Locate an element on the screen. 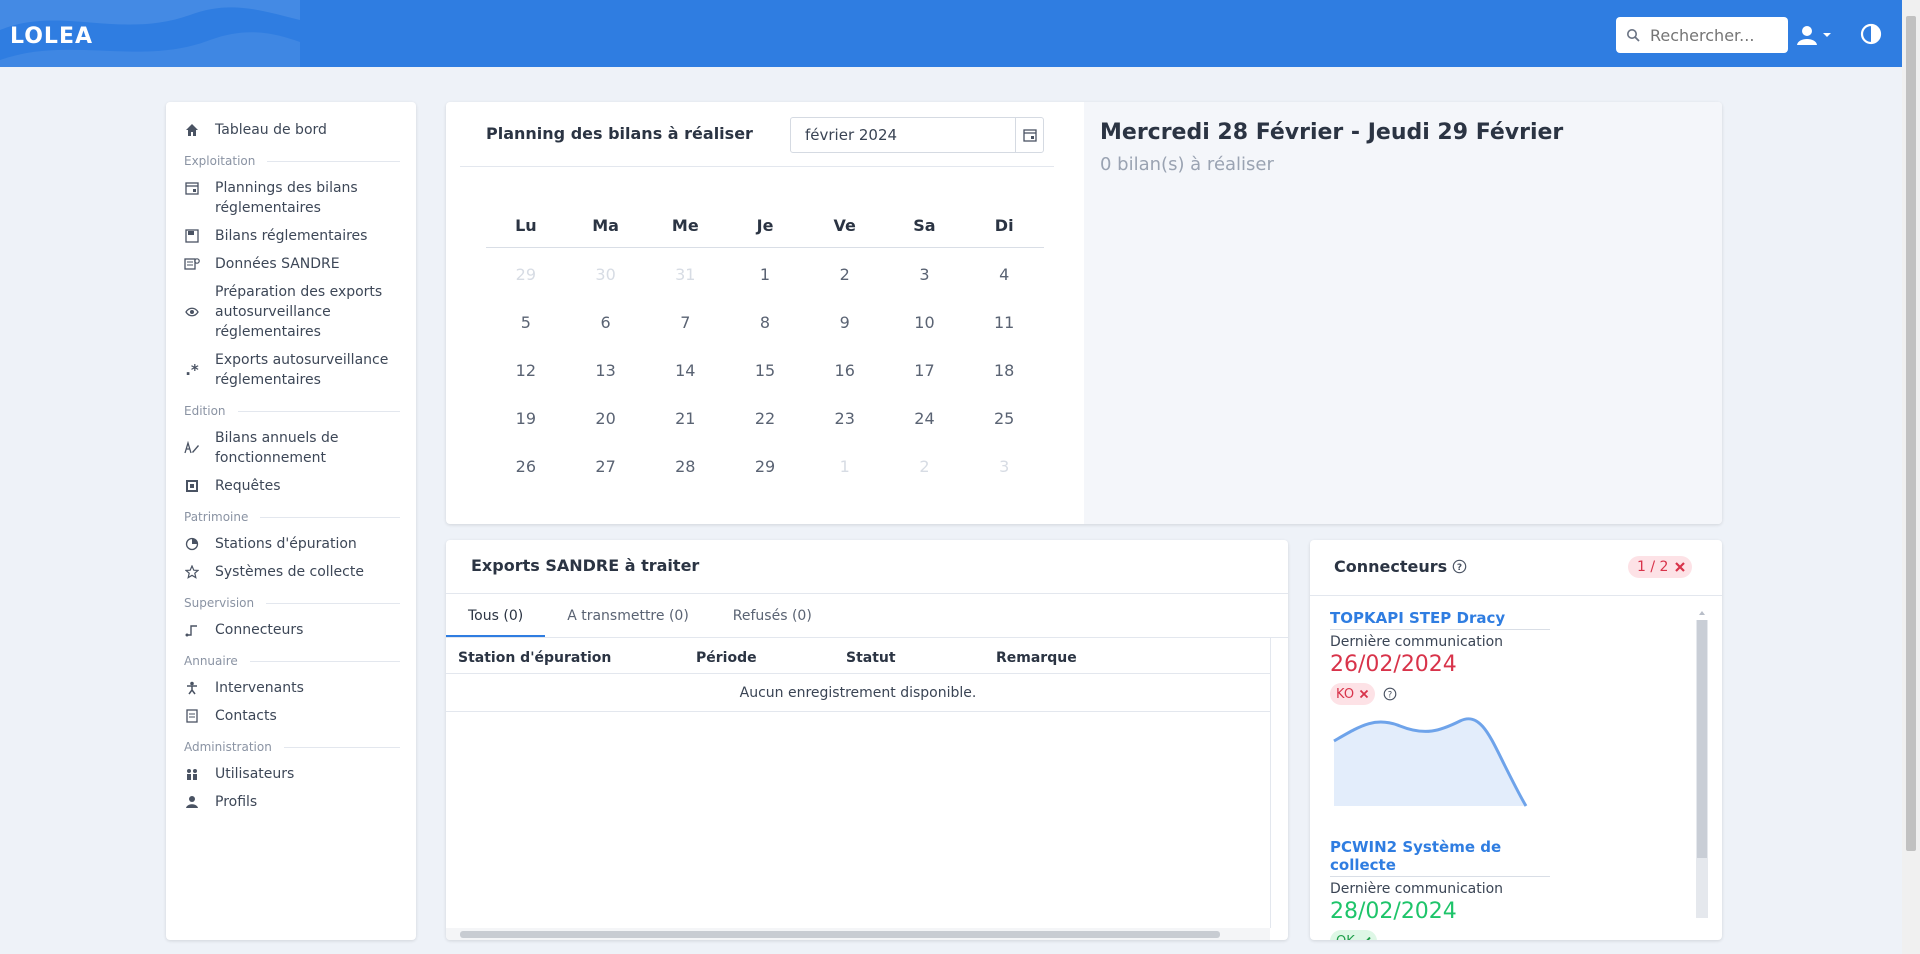  calendar-day: 19 is located at coordinates (526, 418).